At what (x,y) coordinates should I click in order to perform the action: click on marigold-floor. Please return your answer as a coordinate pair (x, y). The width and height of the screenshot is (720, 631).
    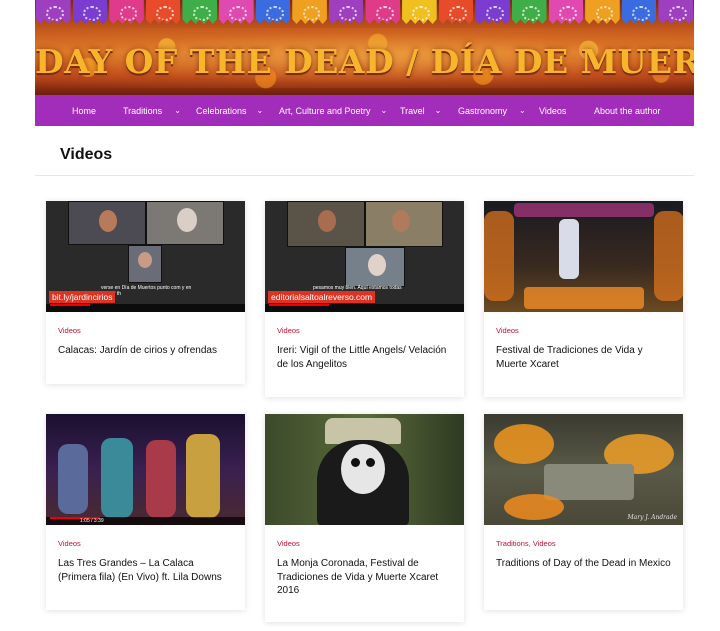
    Looking at the image, I should click on (584, 298).